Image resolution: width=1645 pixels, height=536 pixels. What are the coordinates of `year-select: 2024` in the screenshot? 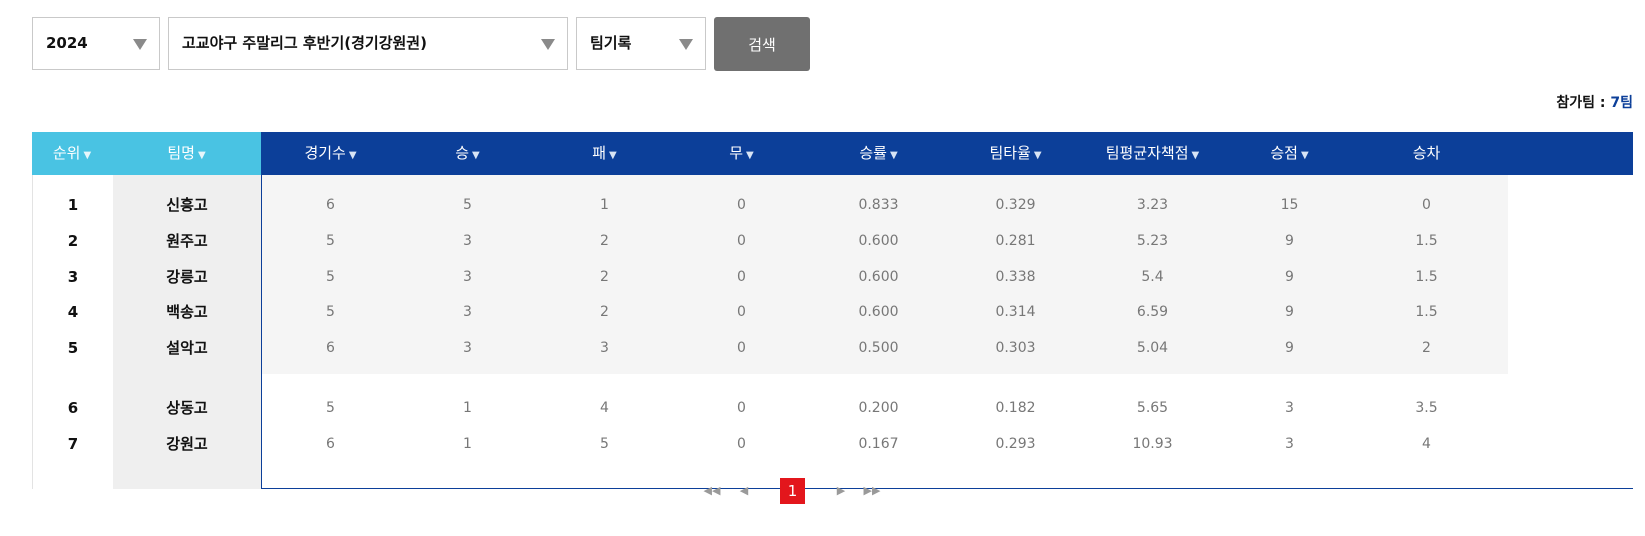 It's located at (96, 43).